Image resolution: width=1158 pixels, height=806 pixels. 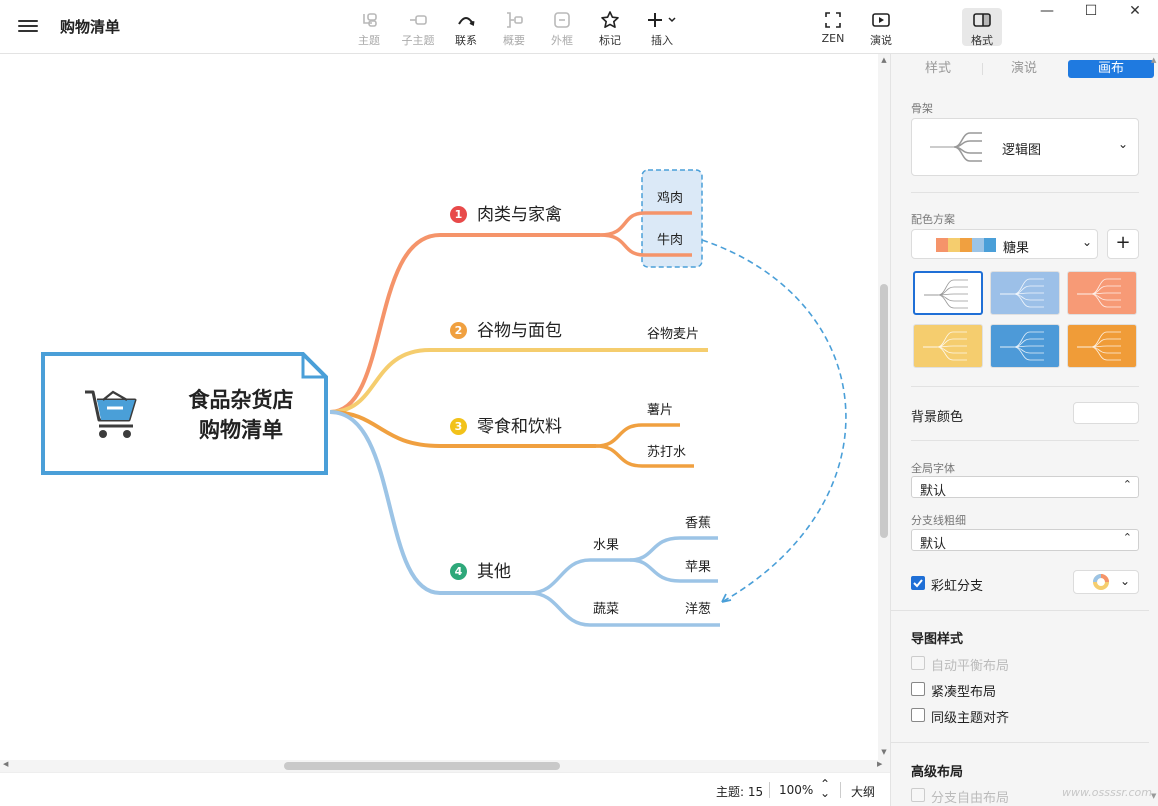 I want to click on color-scheme-label: 配色方案, so click(x=933, y=219).